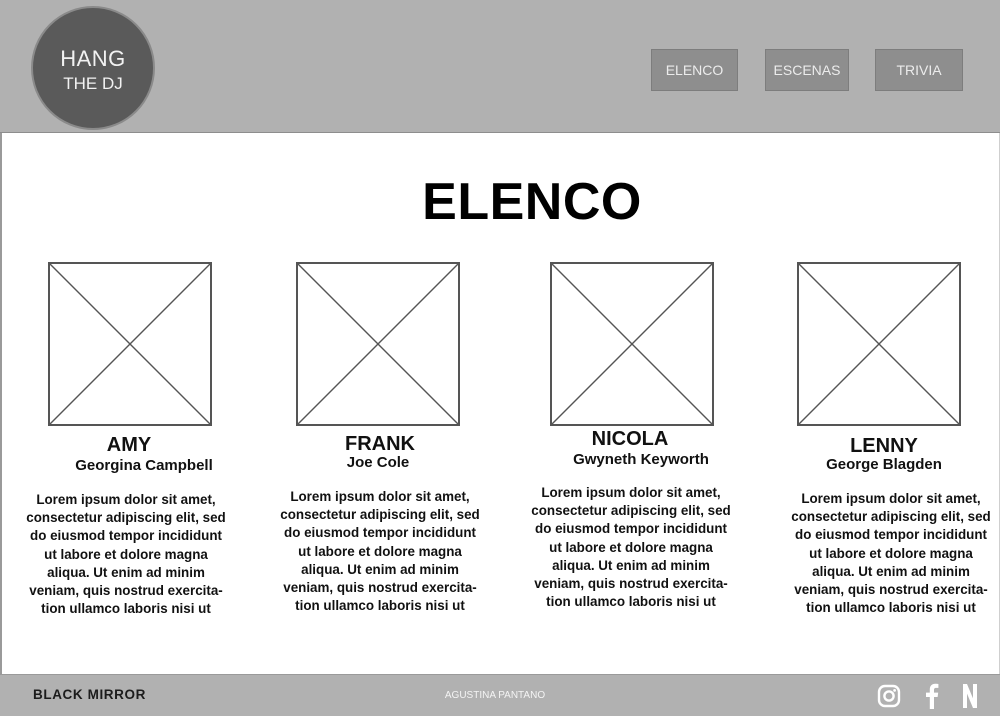 This screenshot has width=1000, height=716. I want to click on facebook-icon, so click(932, 696).